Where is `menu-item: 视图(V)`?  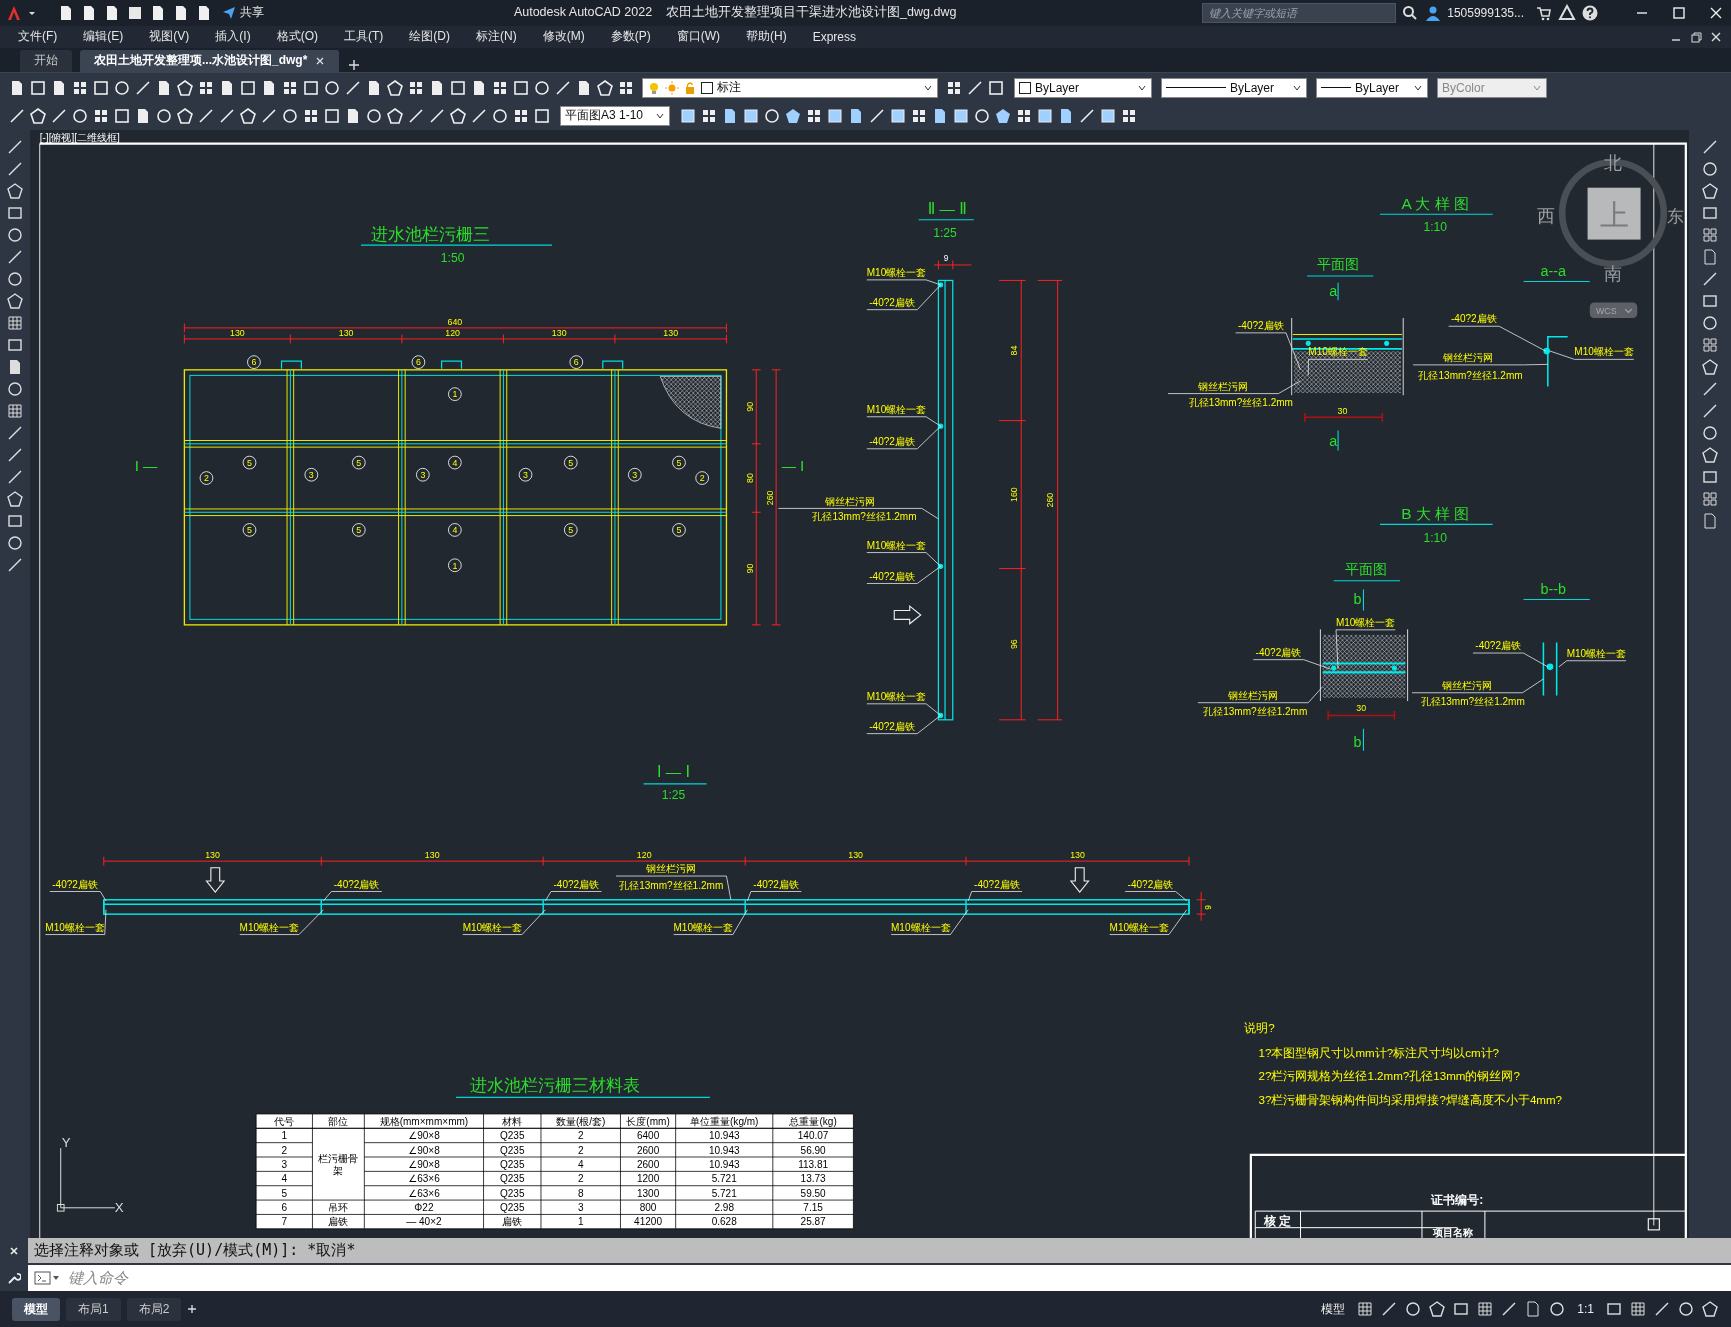 menu-item: 视图(V) is located at coordinates (174, 37).